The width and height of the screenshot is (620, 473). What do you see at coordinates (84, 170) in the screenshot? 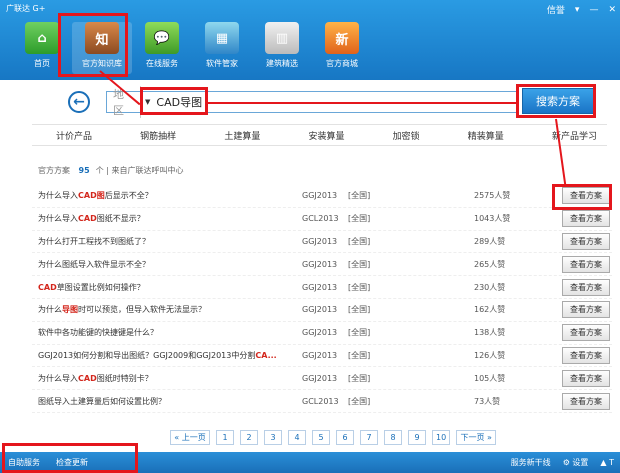
I see `result-count: 95` at bounding box center [84, 170].